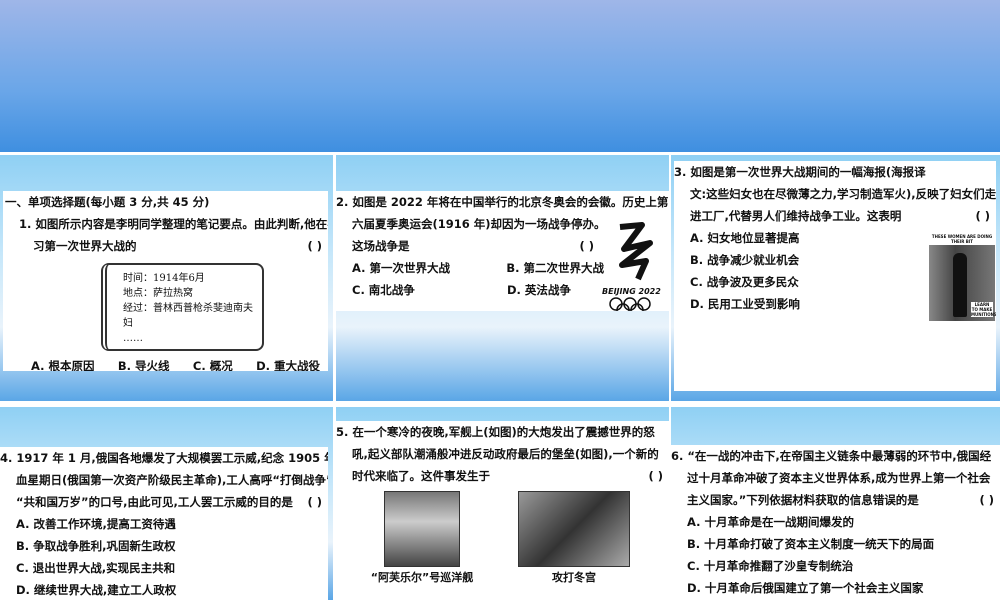 This screenshot has height=600, width=1000. Describe the element at coordinates (803, 500) in the screenshot. I see `q6-text-3: 主义国家。”下列依据材料获取的信息错误的是` at that location.